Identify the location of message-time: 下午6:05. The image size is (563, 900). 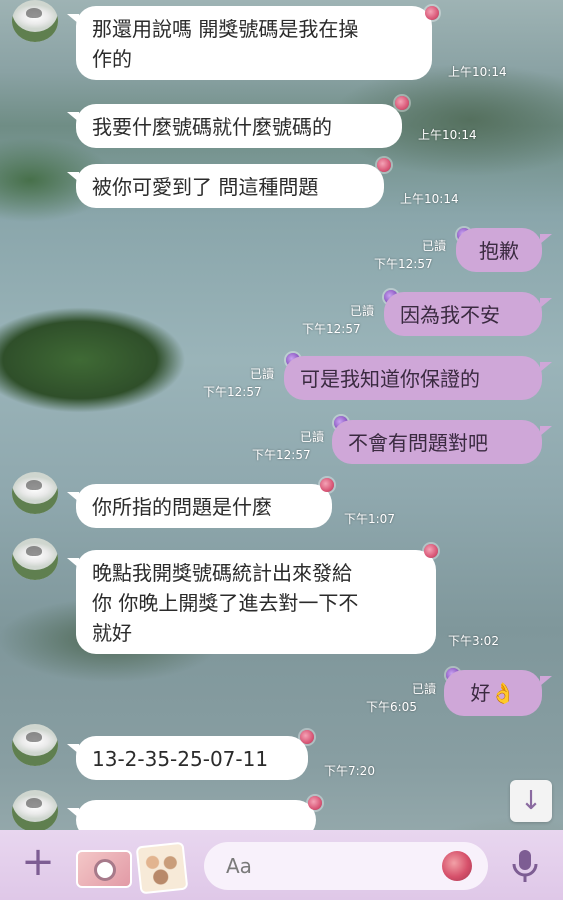
(391, 707).